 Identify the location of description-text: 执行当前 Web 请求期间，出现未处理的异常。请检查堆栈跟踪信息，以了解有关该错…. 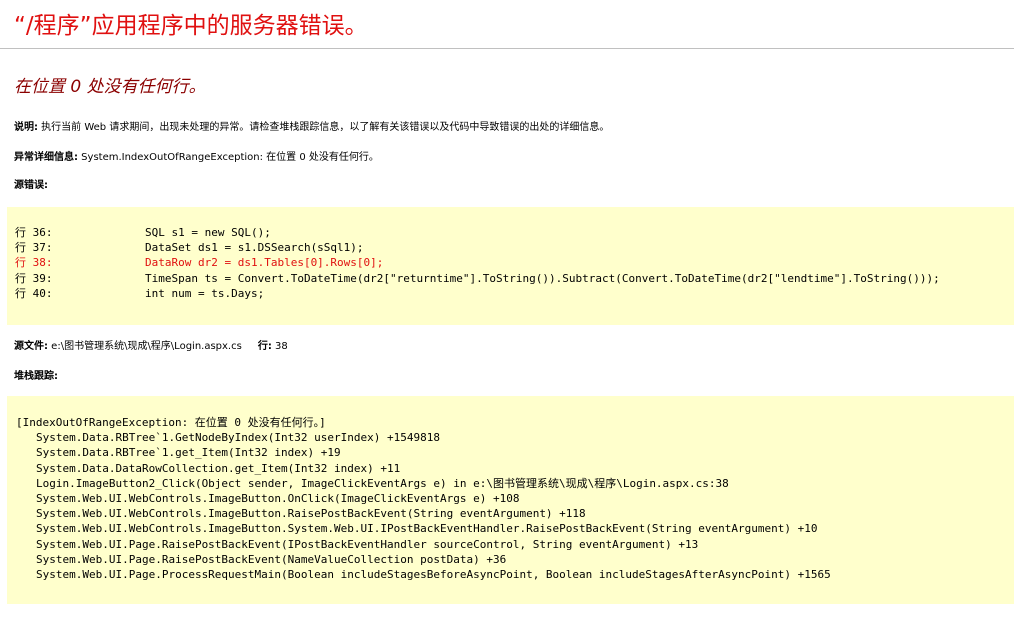
(324, 127).